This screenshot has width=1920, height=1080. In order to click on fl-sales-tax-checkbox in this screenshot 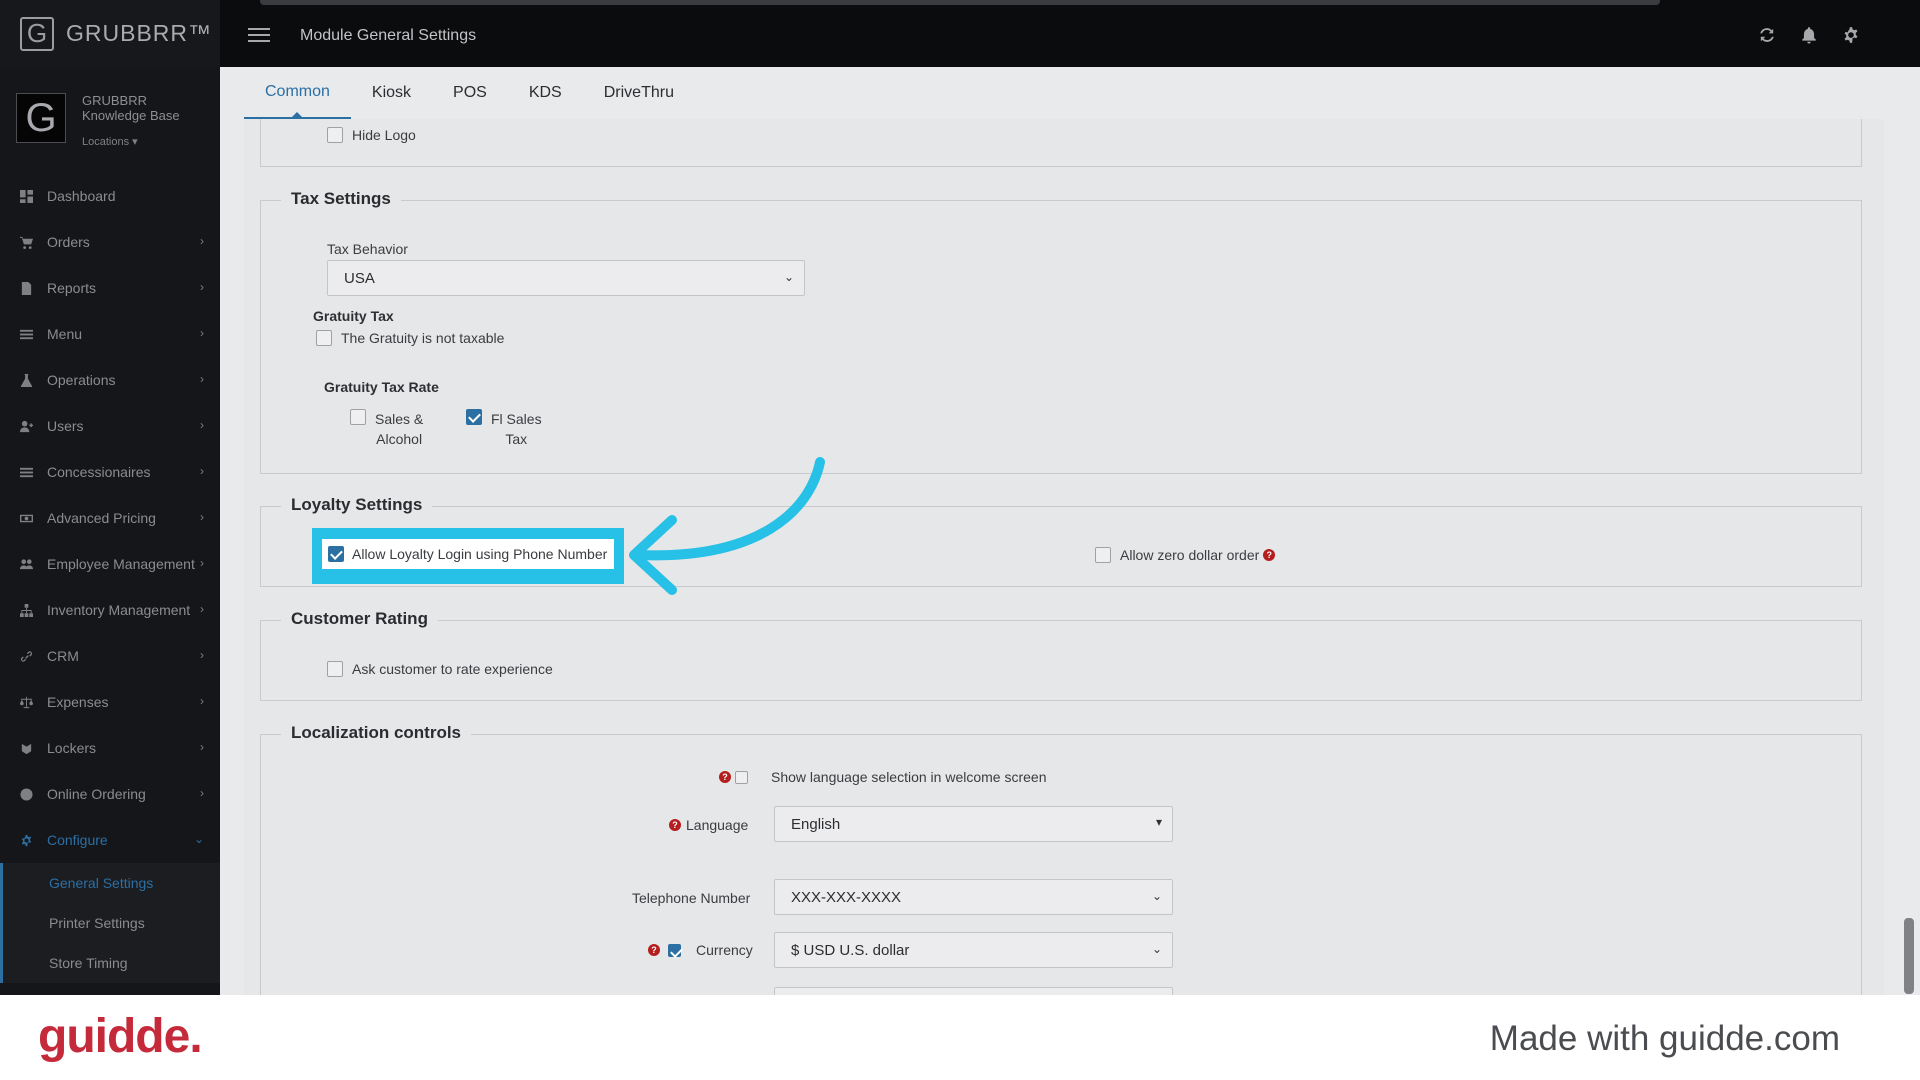, I will do `click(474, 417)`.